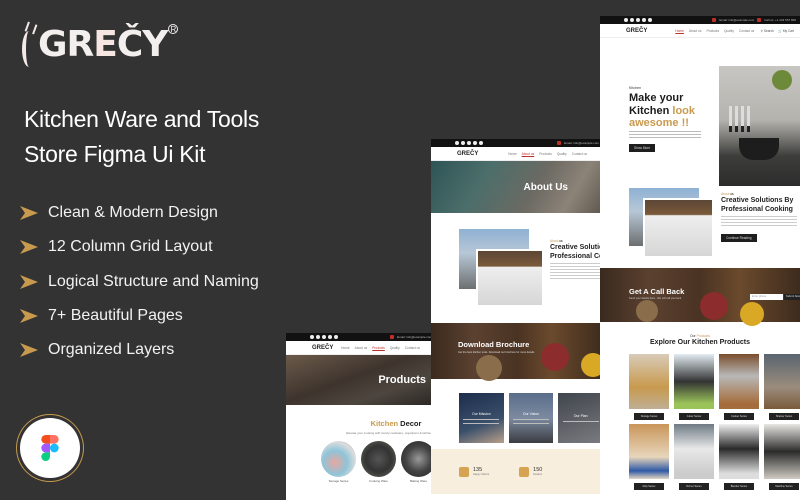 The width and height of the screenshot is (800, 500). What do you see at coordinates (464, 471) in the screenshot?
I see `users-icon` at bounding box center [464, 471].